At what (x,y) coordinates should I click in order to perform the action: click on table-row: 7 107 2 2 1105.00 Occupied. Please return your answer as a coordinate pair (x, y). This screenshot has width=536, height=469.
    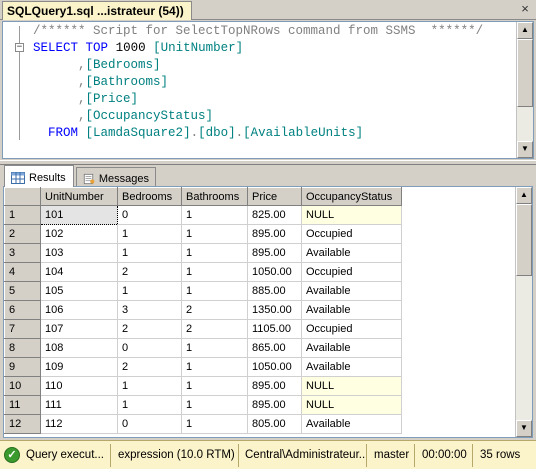
    Looking at the image, I should click on (203, 329).